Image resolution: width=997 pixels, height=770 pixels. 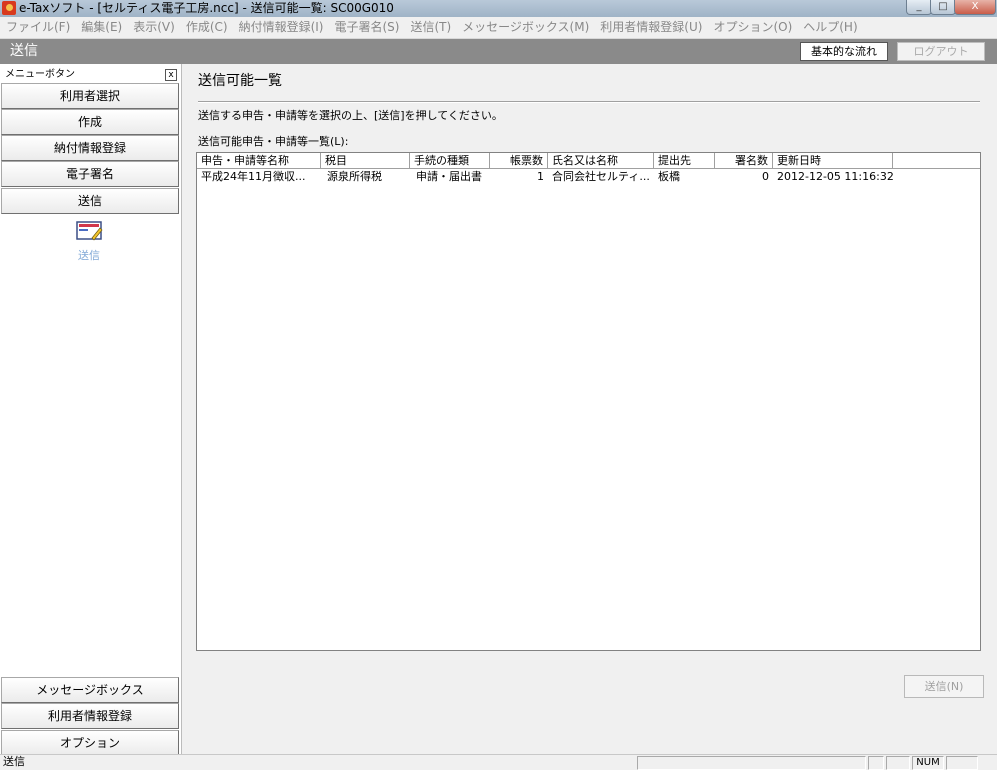 I want to click on send-icon-label: 送信, so click(x=89, y=255).